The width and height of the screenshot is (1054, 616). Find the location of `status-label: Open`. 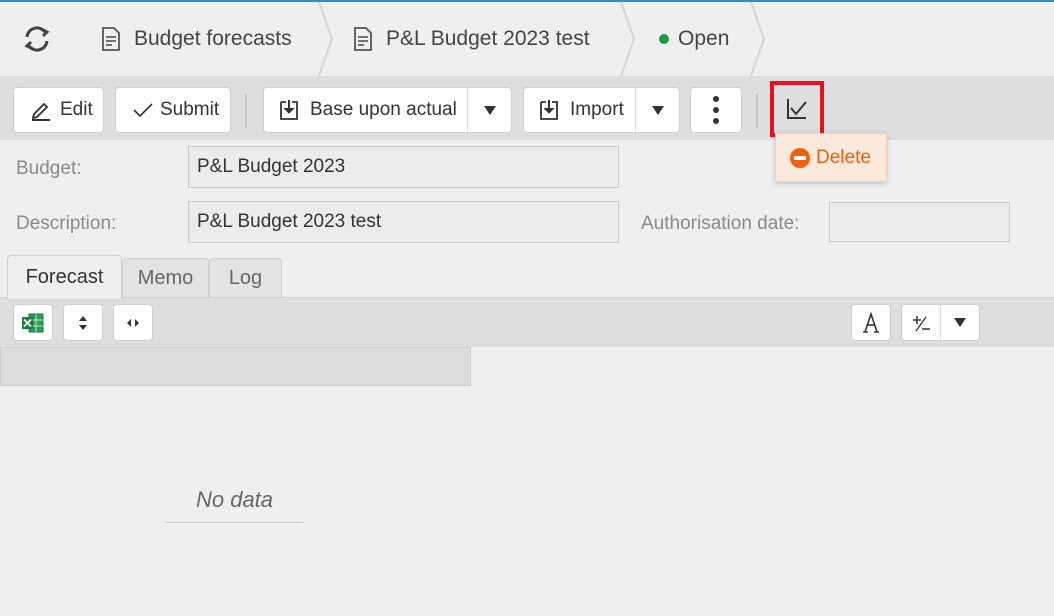

status-label: Open is located at coordinates (704, 38).